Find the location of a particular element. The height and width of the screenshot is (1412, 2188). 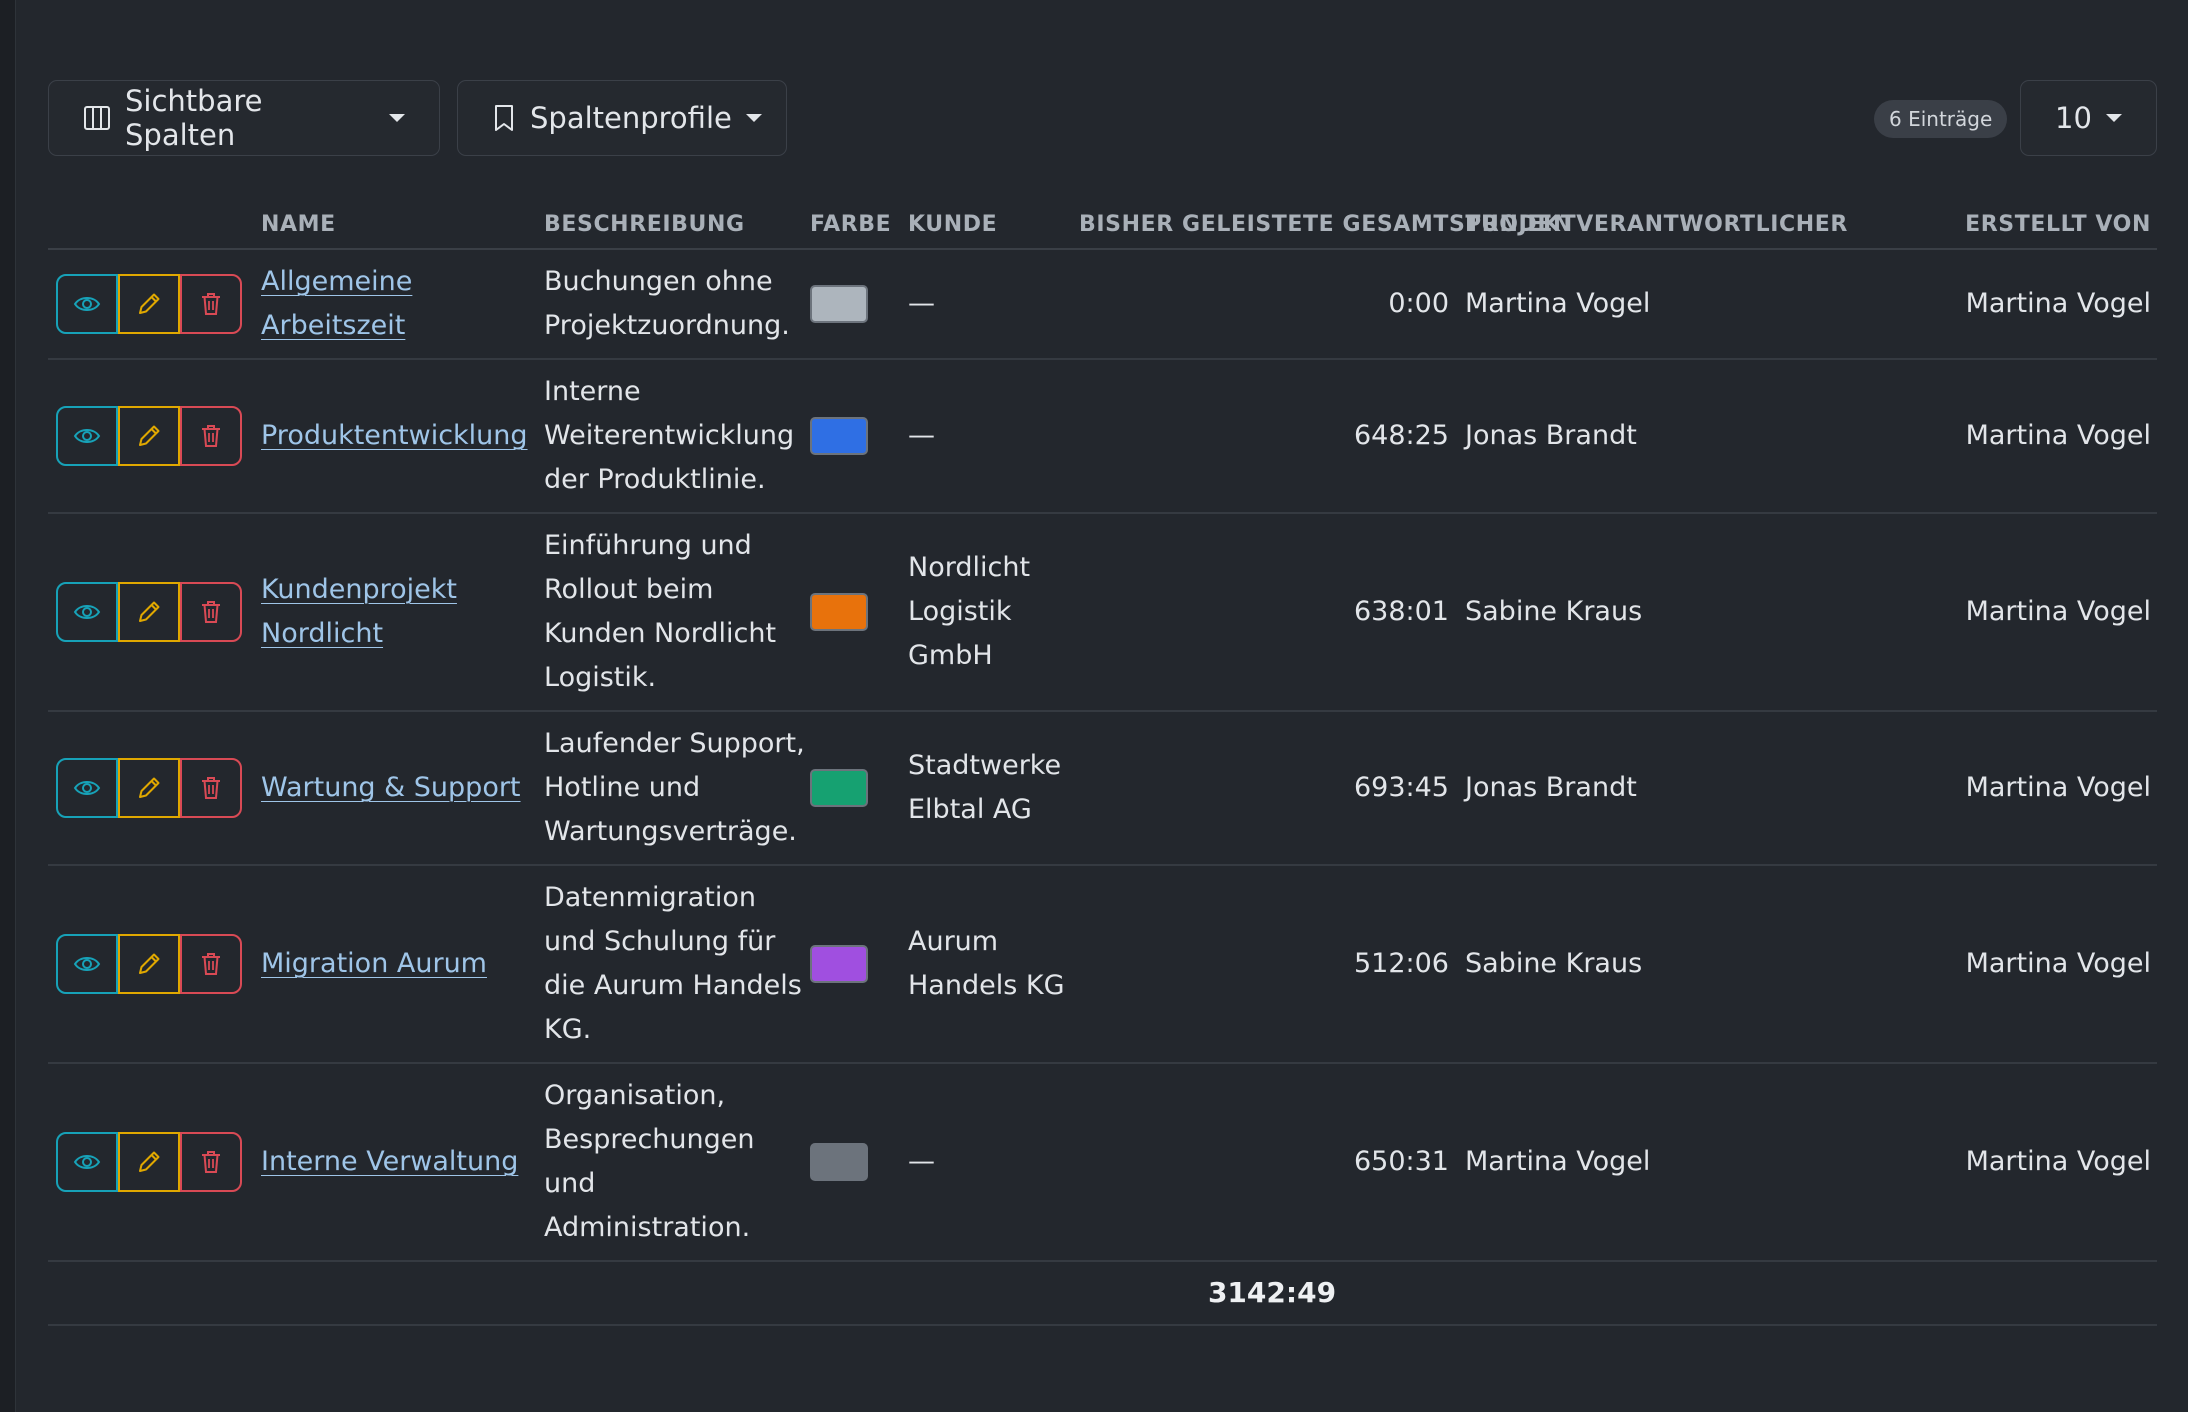

header-color: FARBE is located at coordinates (859, 225).